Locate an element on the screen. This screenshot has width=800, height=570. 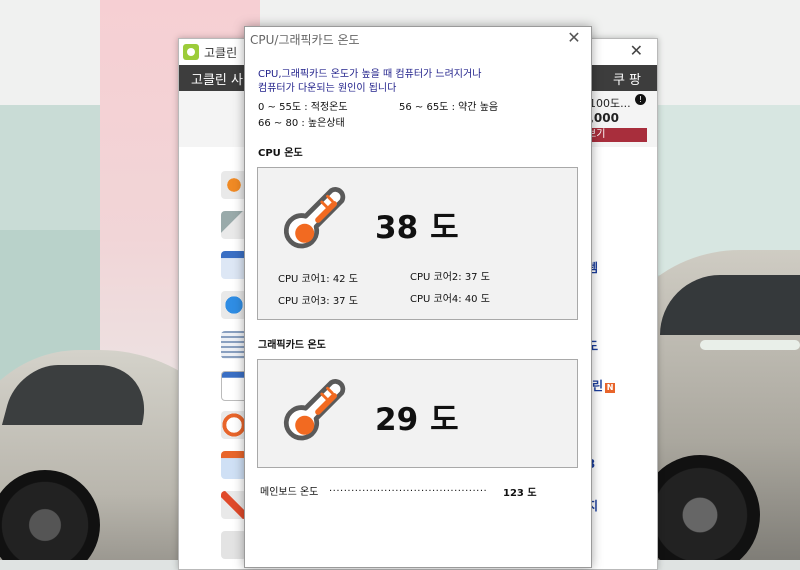
range-high: 66 ~ 80 : 높은상태 is located at coordinates (301, 123).